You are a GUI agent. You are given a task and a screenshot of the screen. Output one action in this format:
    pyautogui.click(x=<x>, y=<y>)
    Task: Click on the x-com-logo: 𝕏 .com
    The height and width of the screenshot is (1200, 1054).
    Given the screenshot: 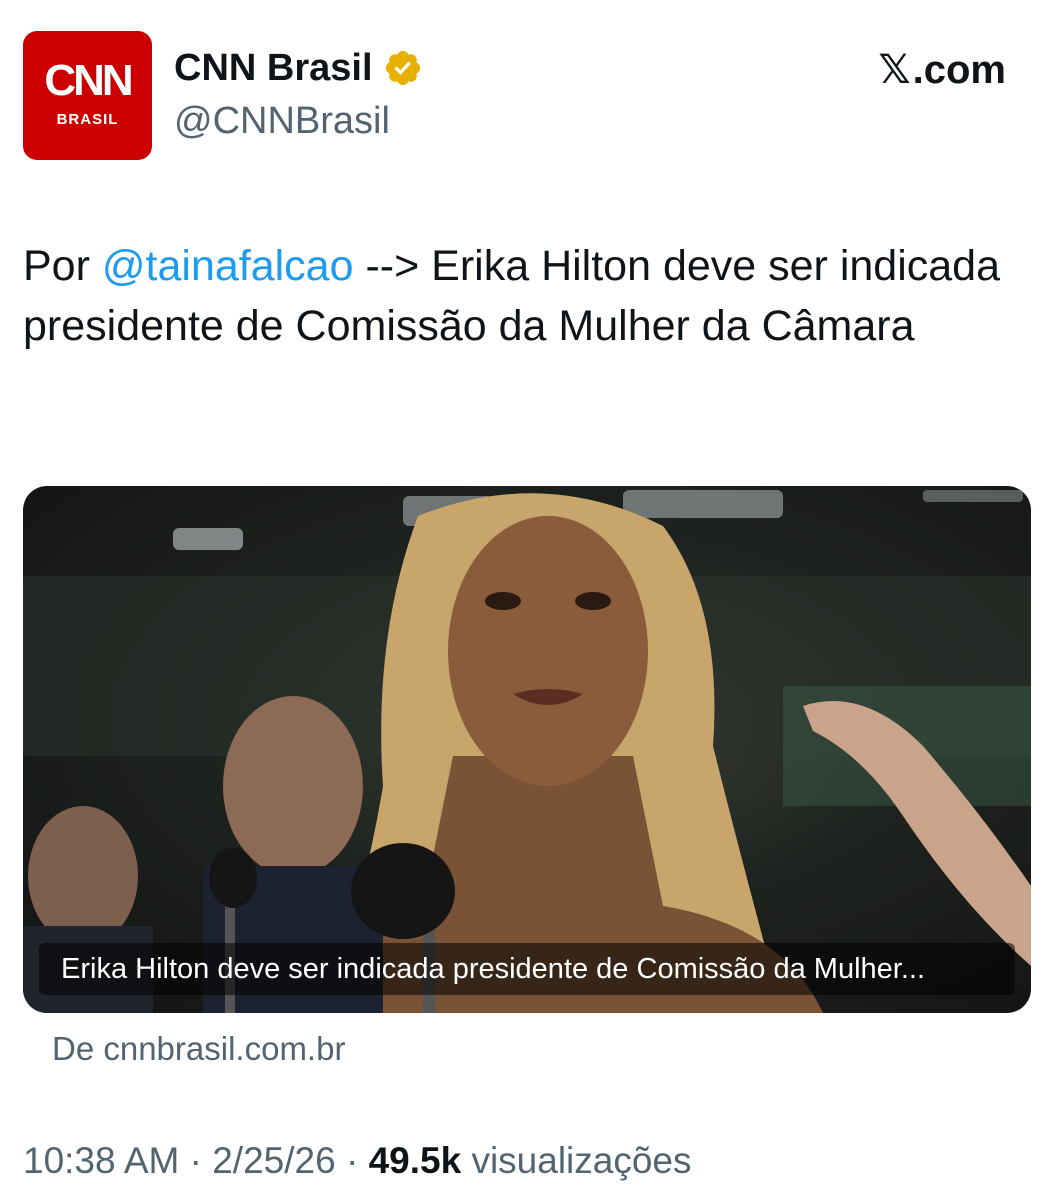 What is the action you would take?
    pyautogui.click(x=942, y=70)
    